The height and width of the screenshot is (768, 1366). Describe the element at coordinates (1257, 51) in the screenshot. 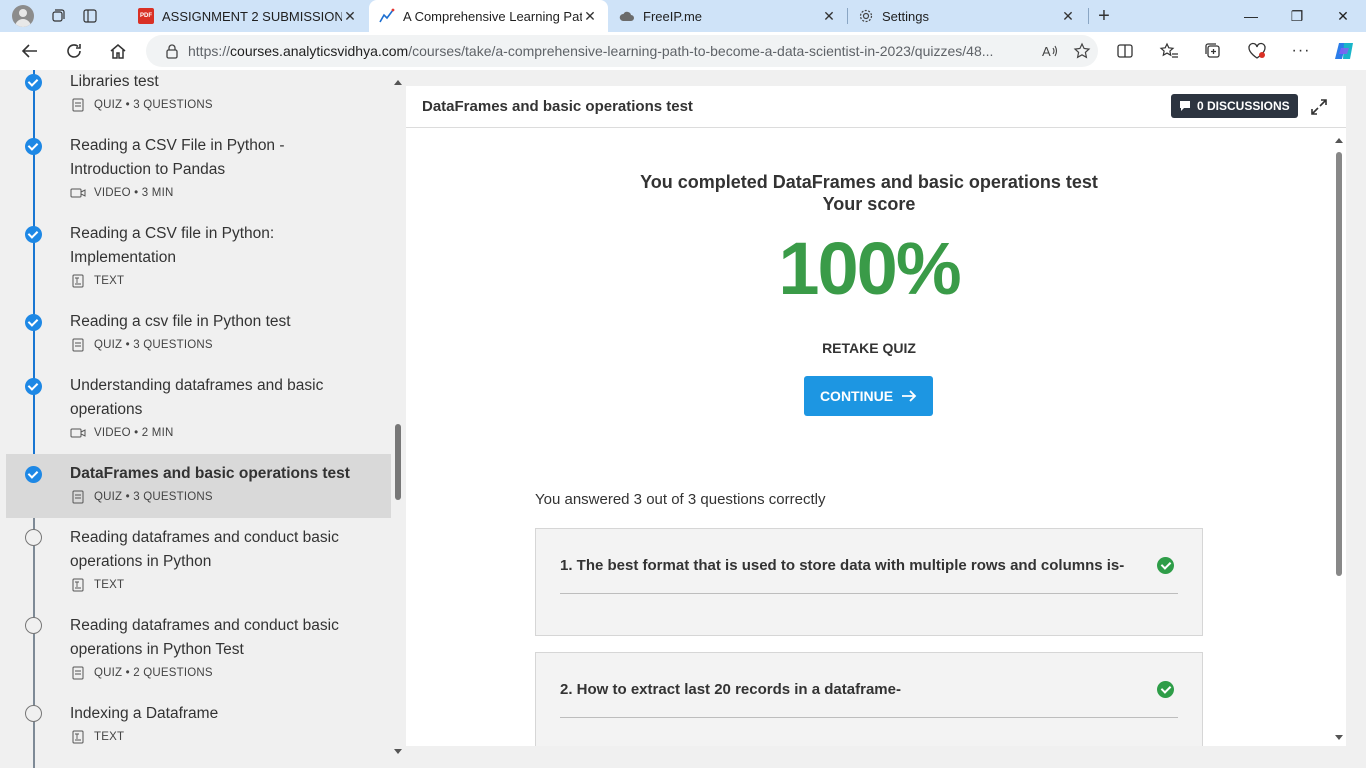

I see `browser-essentials-icon` at that location.